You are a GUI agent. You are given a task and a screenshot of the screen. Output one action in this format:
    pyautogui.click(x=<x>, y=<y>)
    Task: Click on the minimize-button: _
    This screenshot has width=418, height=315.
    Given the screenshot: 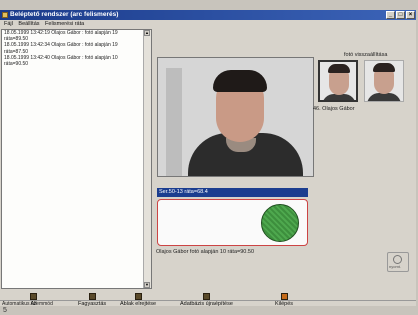 What is the action you would take?
    pyautogui.click(x=390, y=15)
    